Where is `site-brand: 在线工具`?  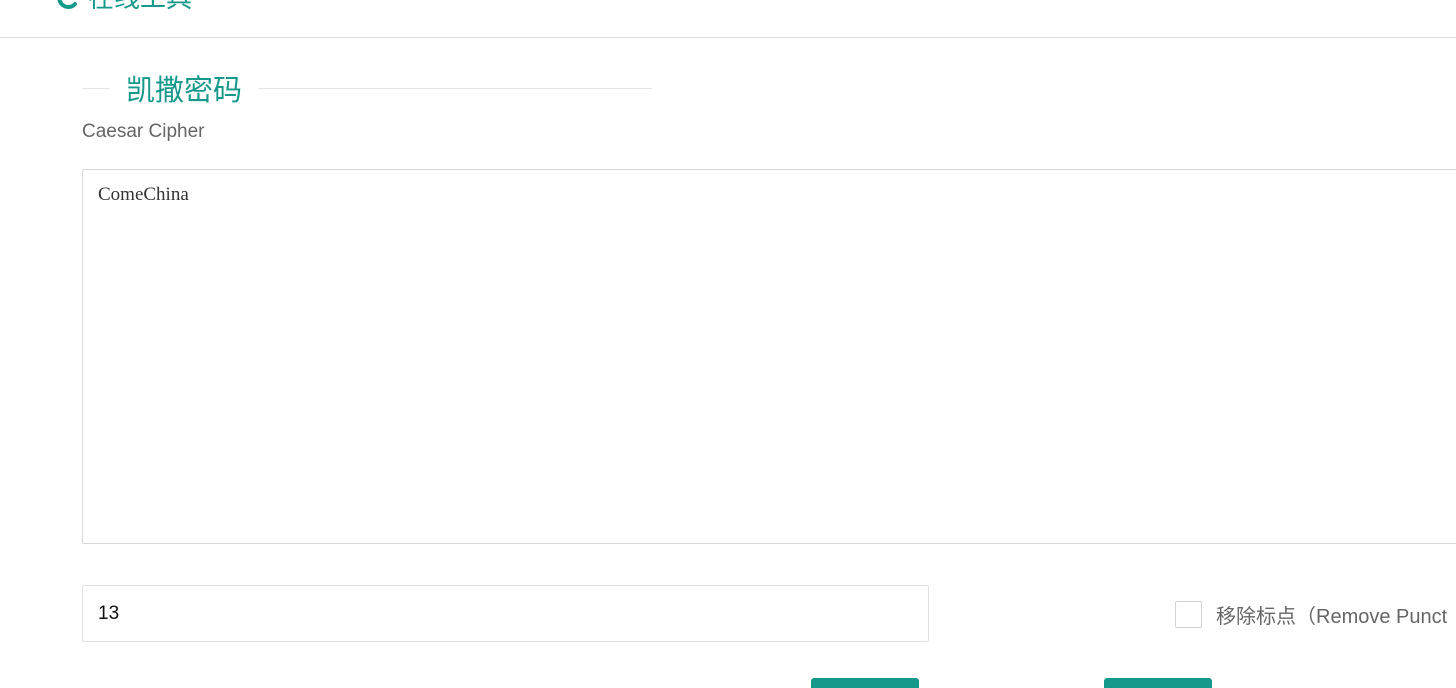
site-brand: 在线工具 is located at coordinates (124, 6).